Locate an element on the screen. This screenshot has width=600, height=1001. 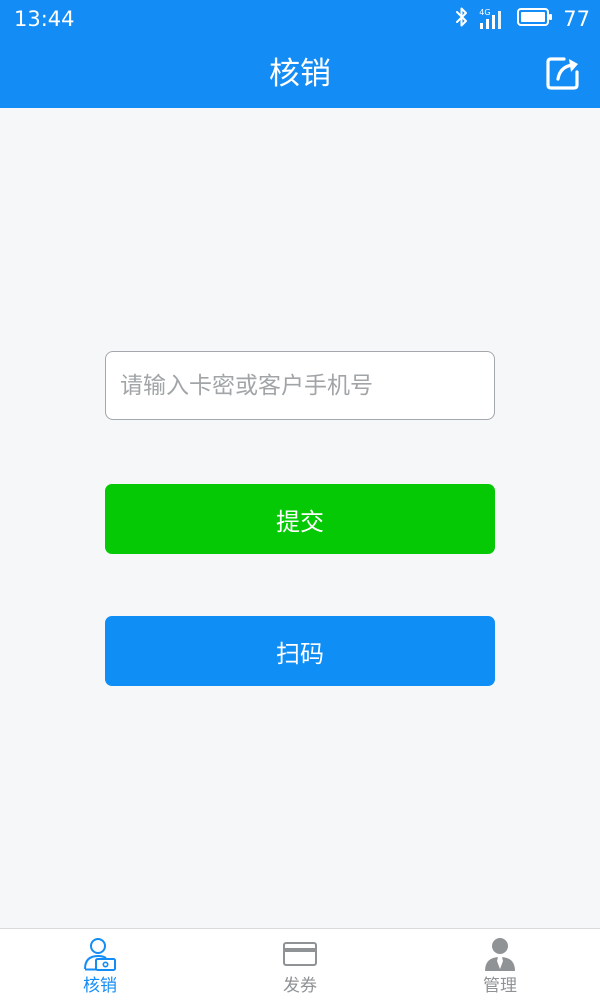
bottom-nav: 核销 发券 管理 is located at coordinates (300, 964).